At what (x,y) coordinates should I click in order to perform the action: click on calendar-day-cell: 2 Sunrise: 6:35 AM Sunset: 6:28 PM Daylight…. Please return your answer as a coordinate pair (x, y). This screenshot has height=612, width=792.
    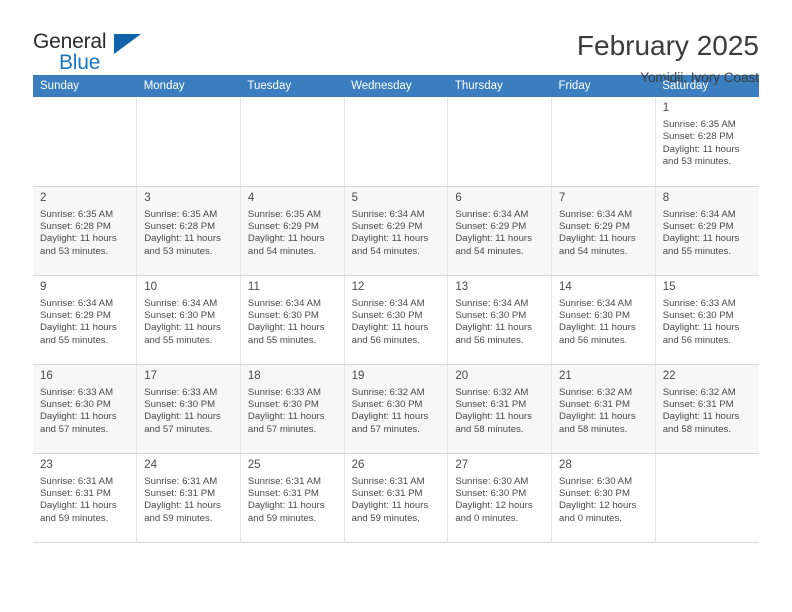
    Looking at the image, I should click on (85, 231).